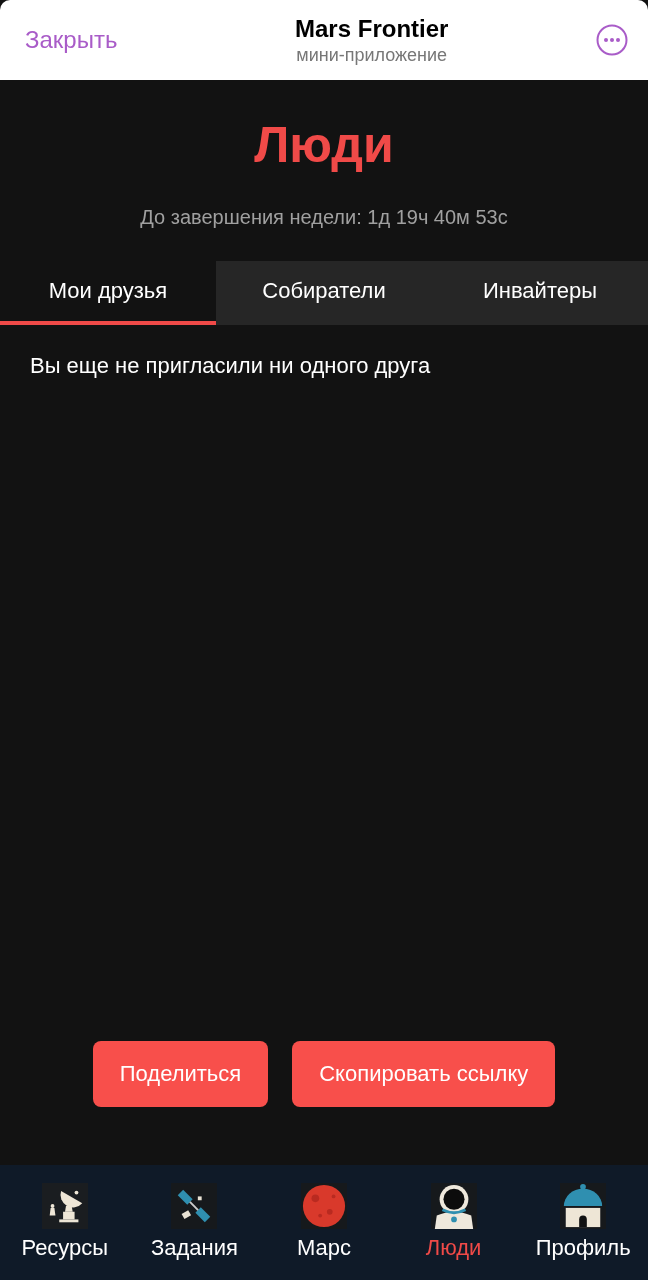 This screenshot has height=1280, width=648. Describe the element at coordinates (453, 1206) in the screenshot. I see `astronaut-icon` at that location.